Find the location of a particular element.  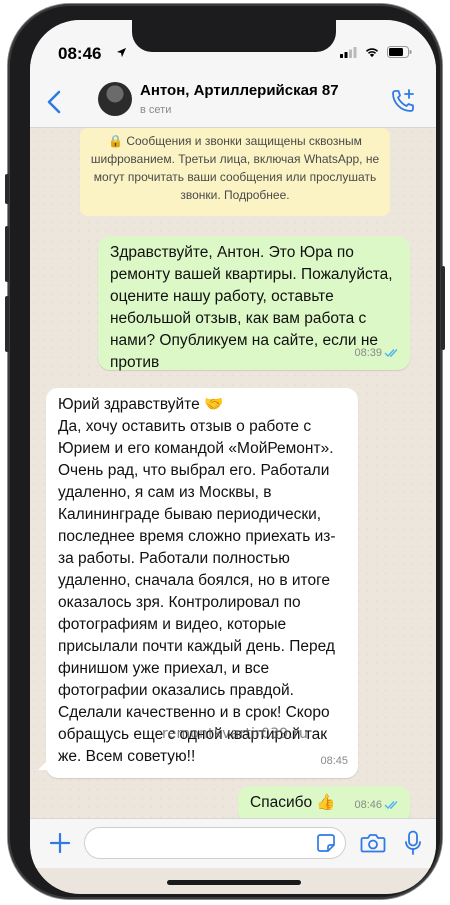

message-time: 08:45 is located at coordinates (334, 761).